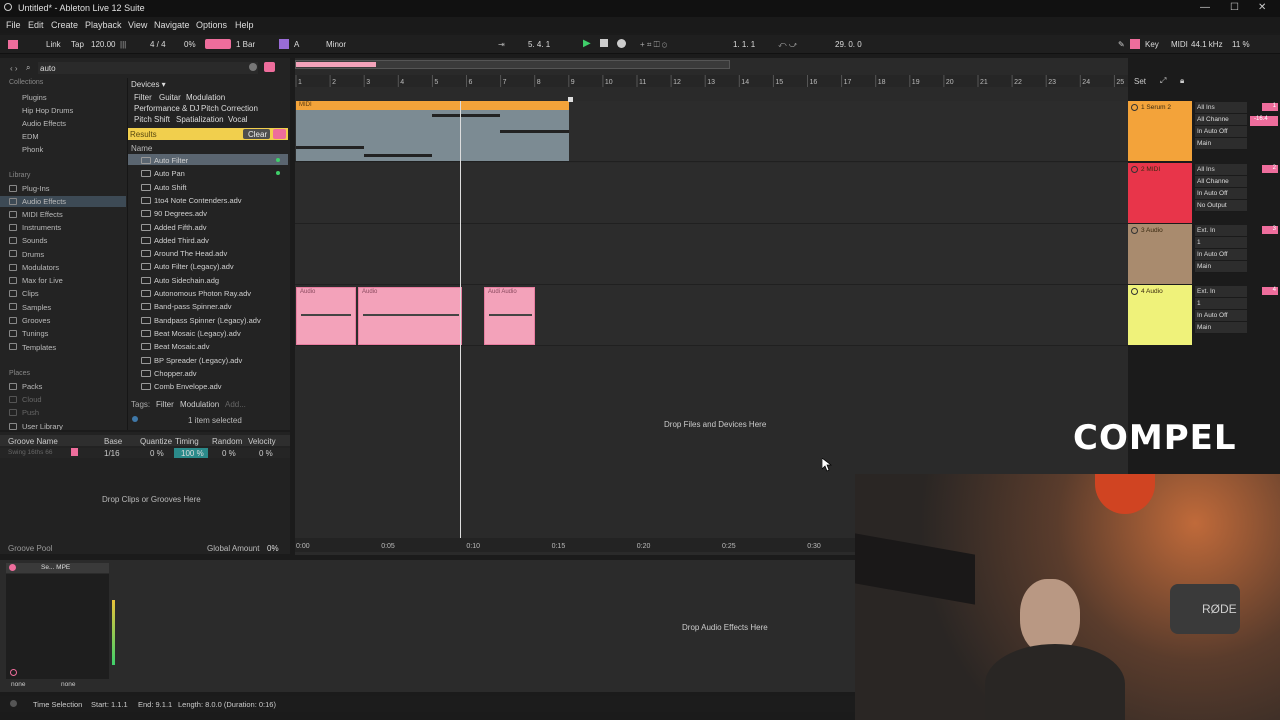  What do you see at coordinates (273, 548) in the screenshot?
I see `global-amount: 0%` at bounding box center [273, 548].